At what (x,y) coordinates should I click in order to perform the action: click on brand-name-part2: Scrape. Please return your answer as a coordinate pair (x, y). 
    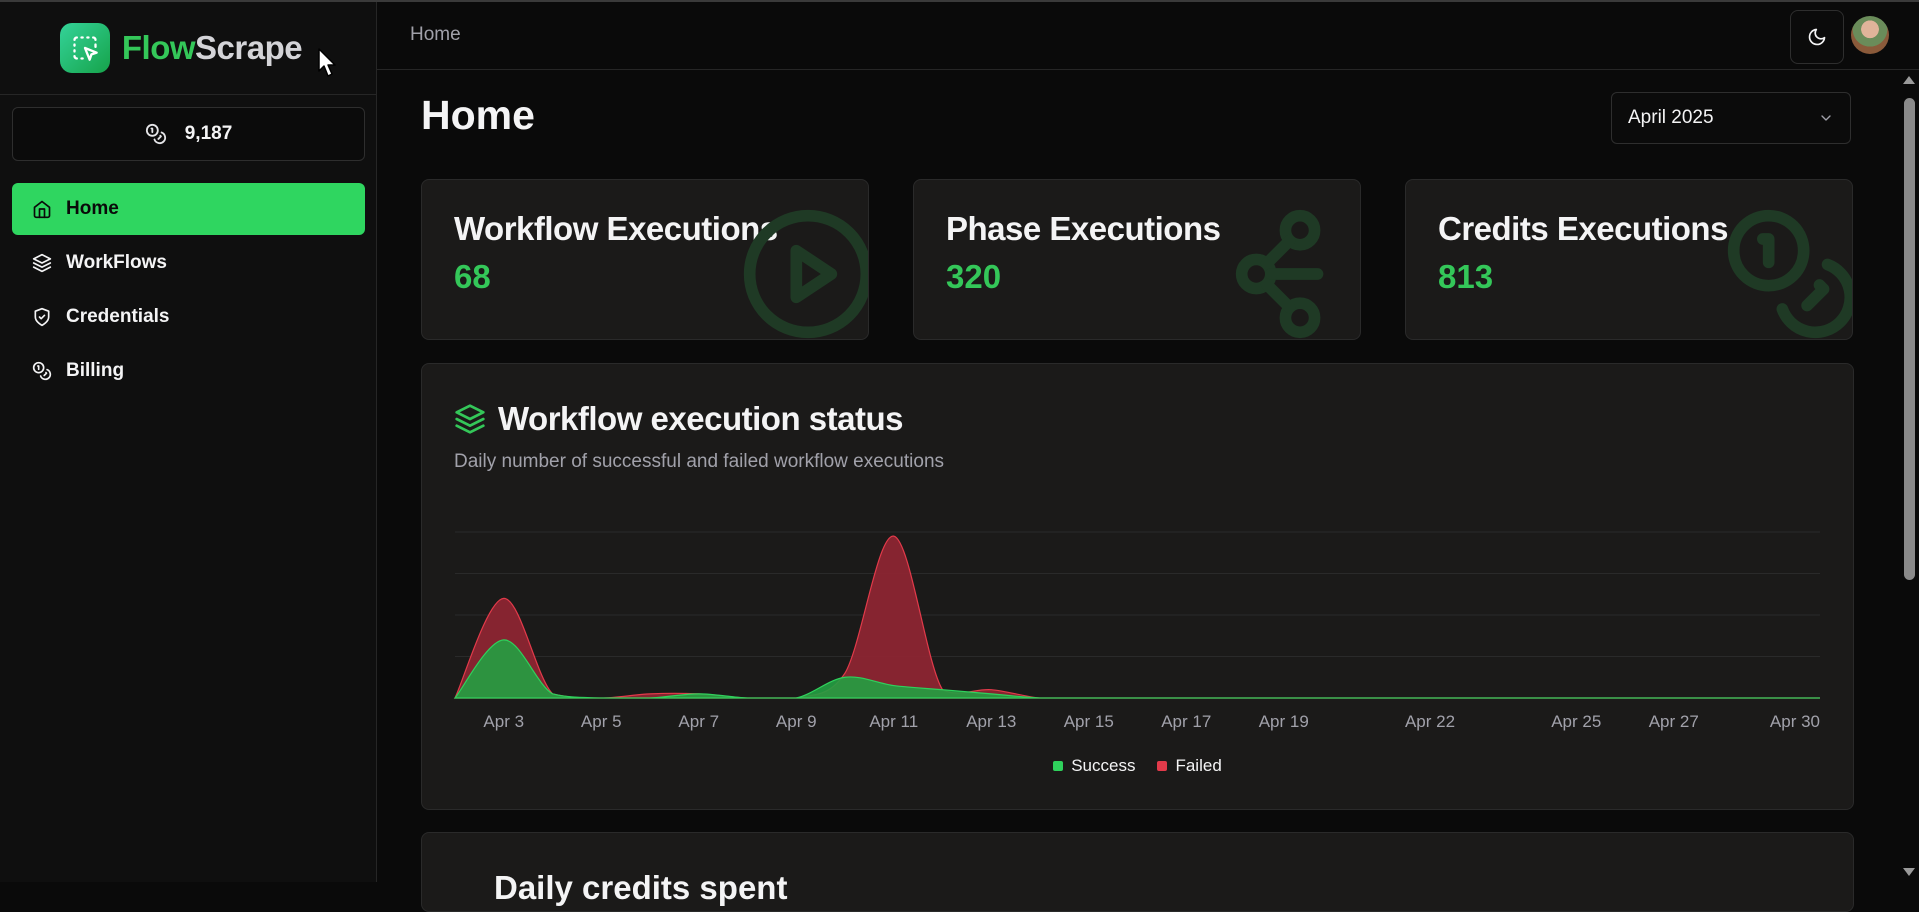
    Looking at the image, I should click on (249, 47).